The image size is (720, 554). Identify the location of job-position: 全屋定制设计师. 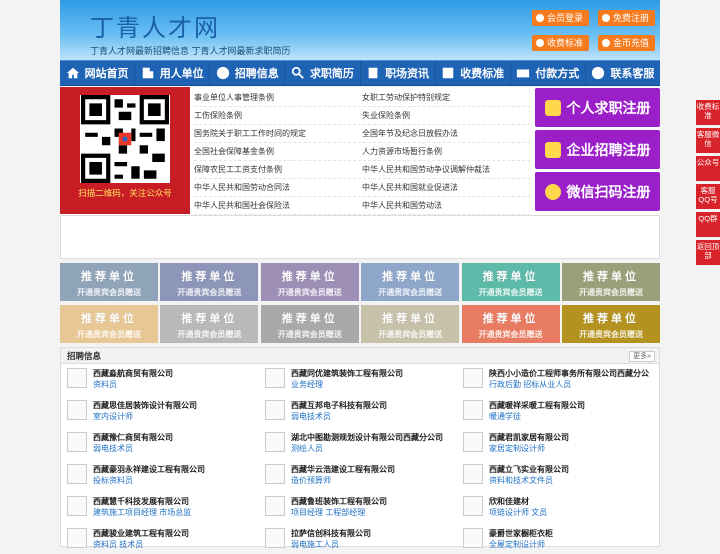
(521, 545).